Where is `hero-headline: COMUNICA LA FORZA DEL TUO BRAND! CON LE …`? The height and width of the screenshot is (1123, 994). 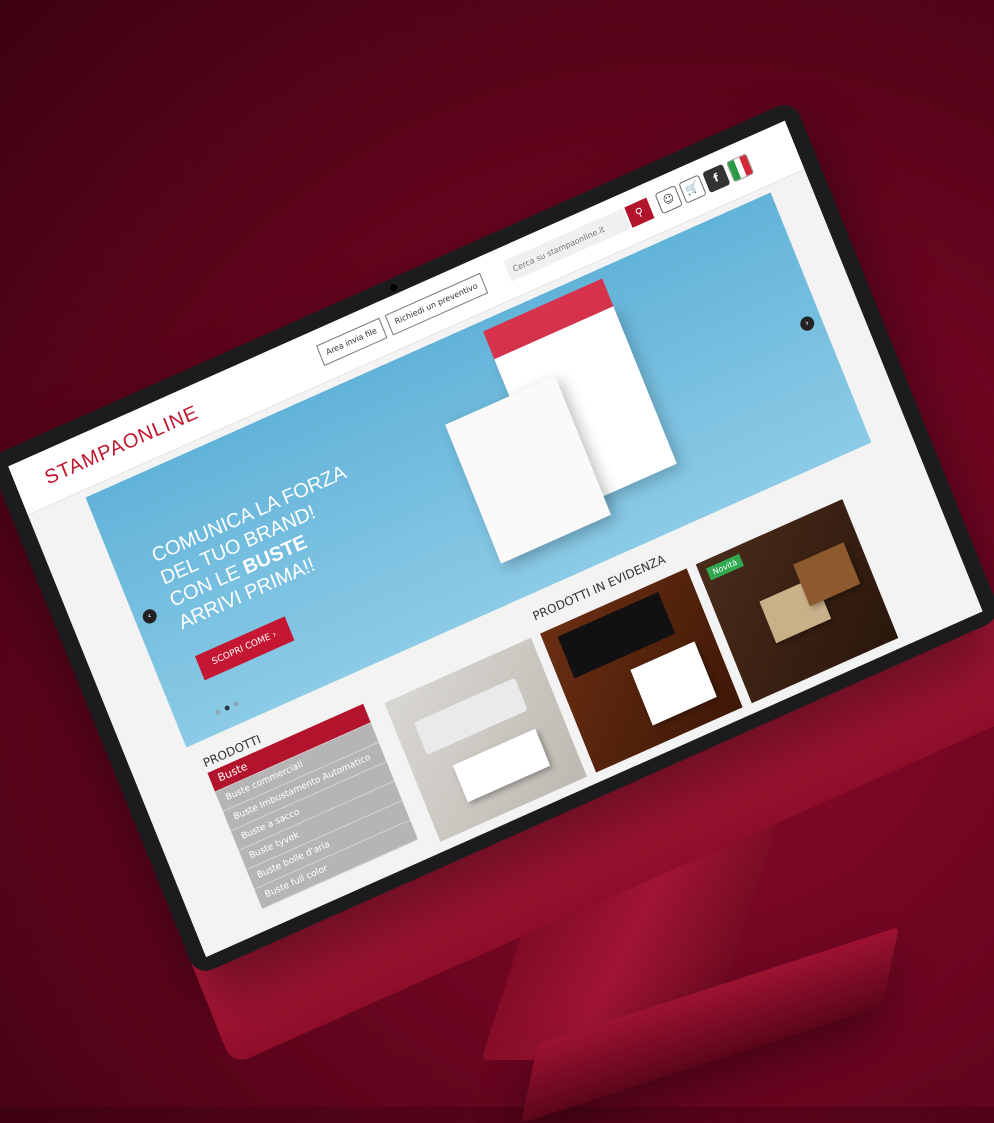
hero-headline: COMUNICA LA FORZA DEL TUO BRAND! CON LE … is located at coordinates (262, 547).